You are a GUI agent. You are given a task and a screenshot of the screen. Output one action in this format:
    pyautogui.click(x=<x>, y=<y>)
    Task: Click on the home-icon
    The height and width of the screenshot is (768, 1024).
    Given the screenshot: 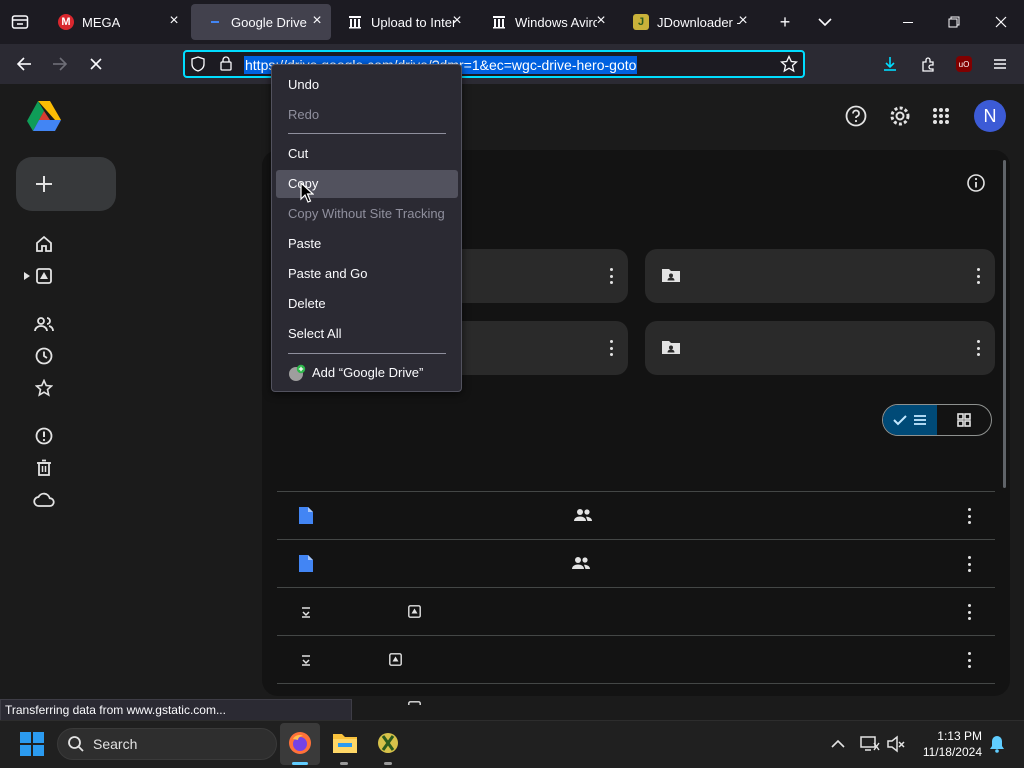 What is the action you would take?
    pyautogui.click(x=44, y=244)
    